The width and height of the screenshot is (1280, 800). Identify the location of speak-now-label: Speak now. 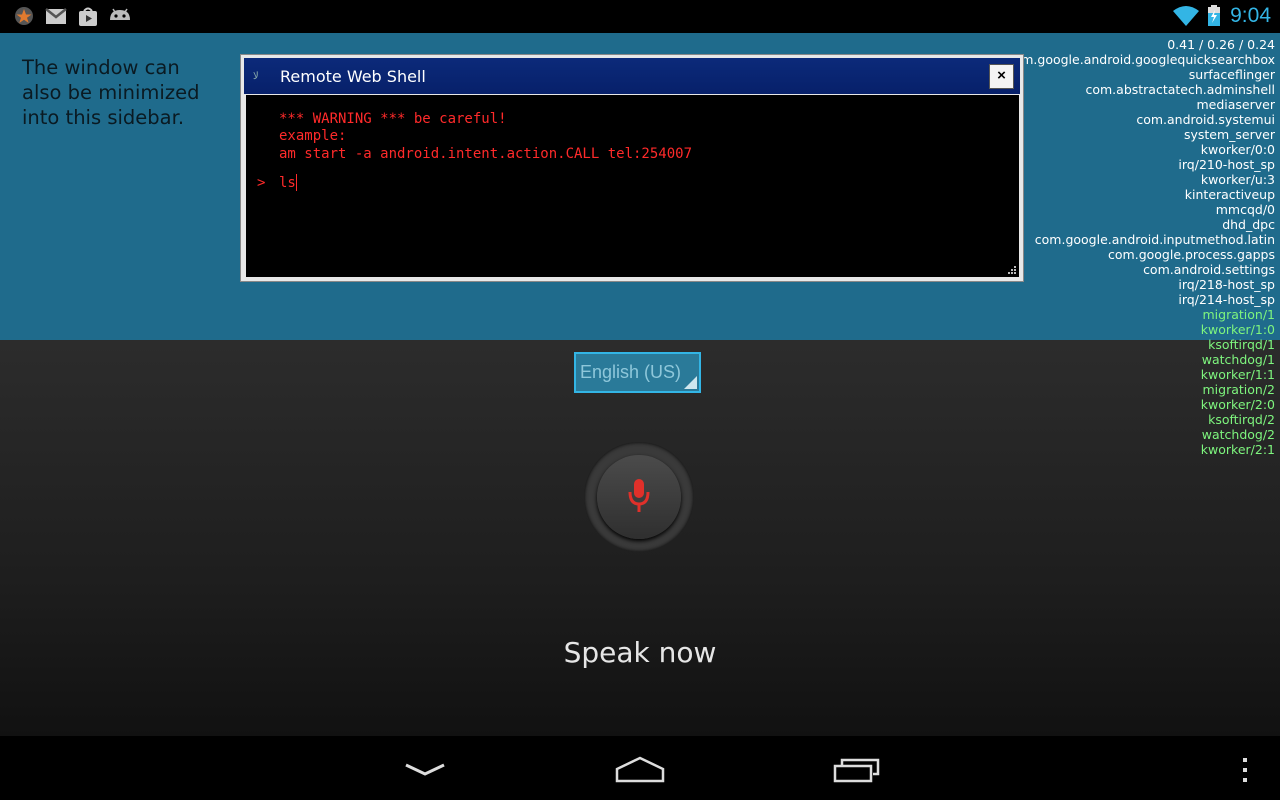
(640, 652).